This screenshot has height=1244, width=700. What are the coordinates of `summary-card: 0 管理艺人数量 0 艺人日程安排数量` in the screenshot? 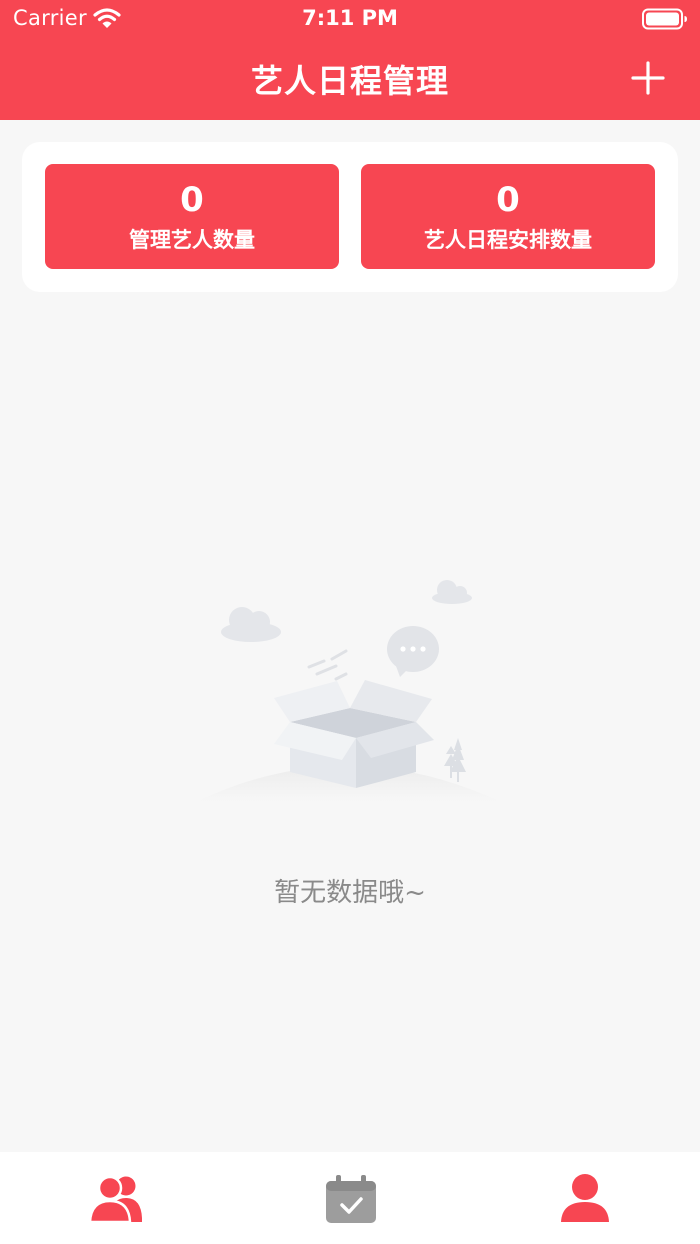 It's located at (350, 217).